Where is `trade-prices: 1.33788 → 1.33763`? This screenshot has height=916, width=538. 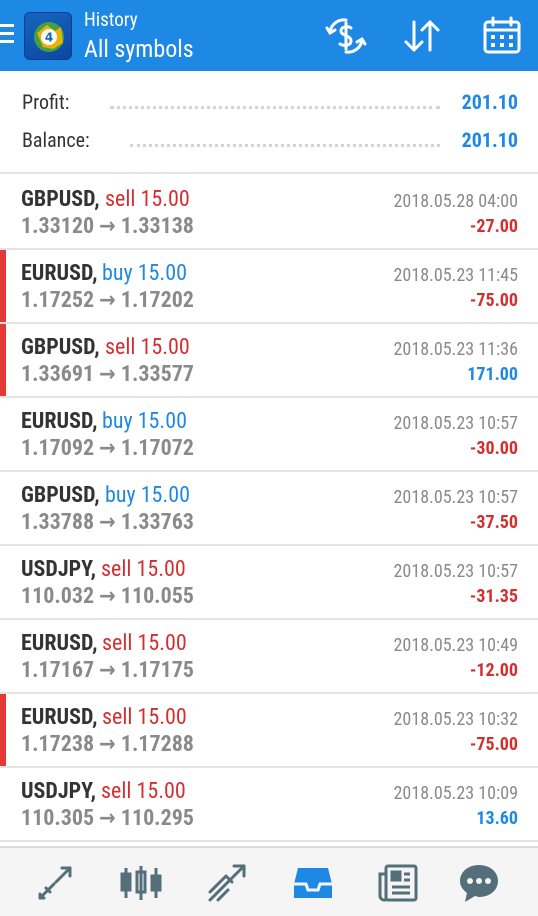
trade-prices: 1.33788 → 1.33763 is located at coordinates (107, 522).